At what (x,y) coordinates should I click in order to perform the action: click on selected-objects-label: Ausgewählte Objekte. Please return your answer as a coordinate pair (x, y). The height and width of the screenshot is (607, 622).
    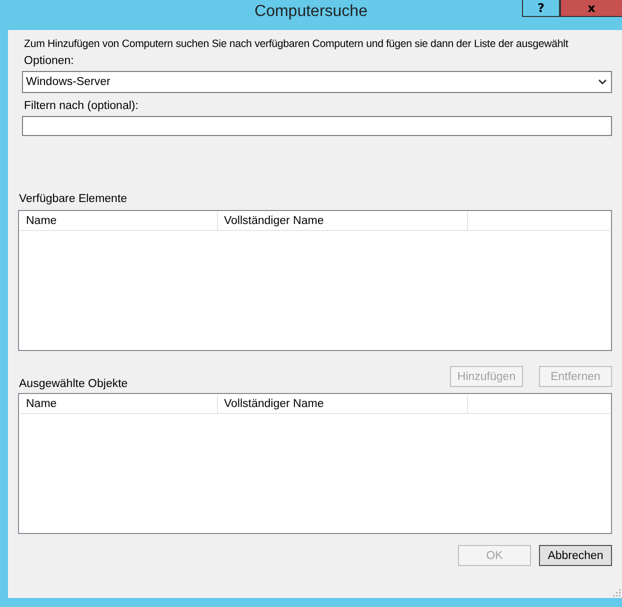
    Looking at the image, I should click on (74, 384).